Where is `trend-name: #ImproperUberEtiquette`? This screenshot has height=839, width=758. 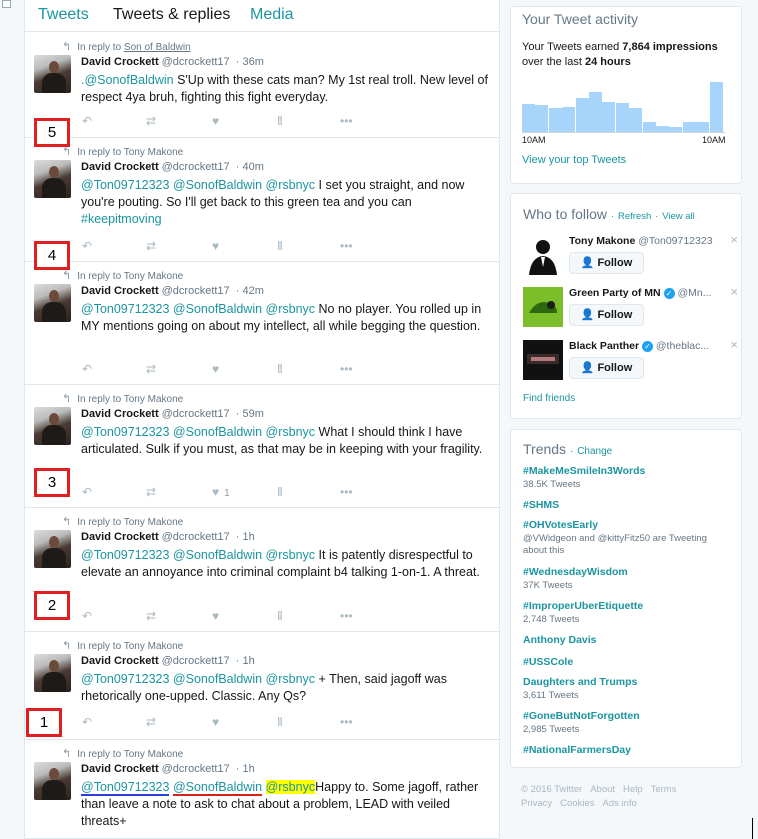 trend-name: #ImproperUberEtiquette is located at coordinates (628, 606).